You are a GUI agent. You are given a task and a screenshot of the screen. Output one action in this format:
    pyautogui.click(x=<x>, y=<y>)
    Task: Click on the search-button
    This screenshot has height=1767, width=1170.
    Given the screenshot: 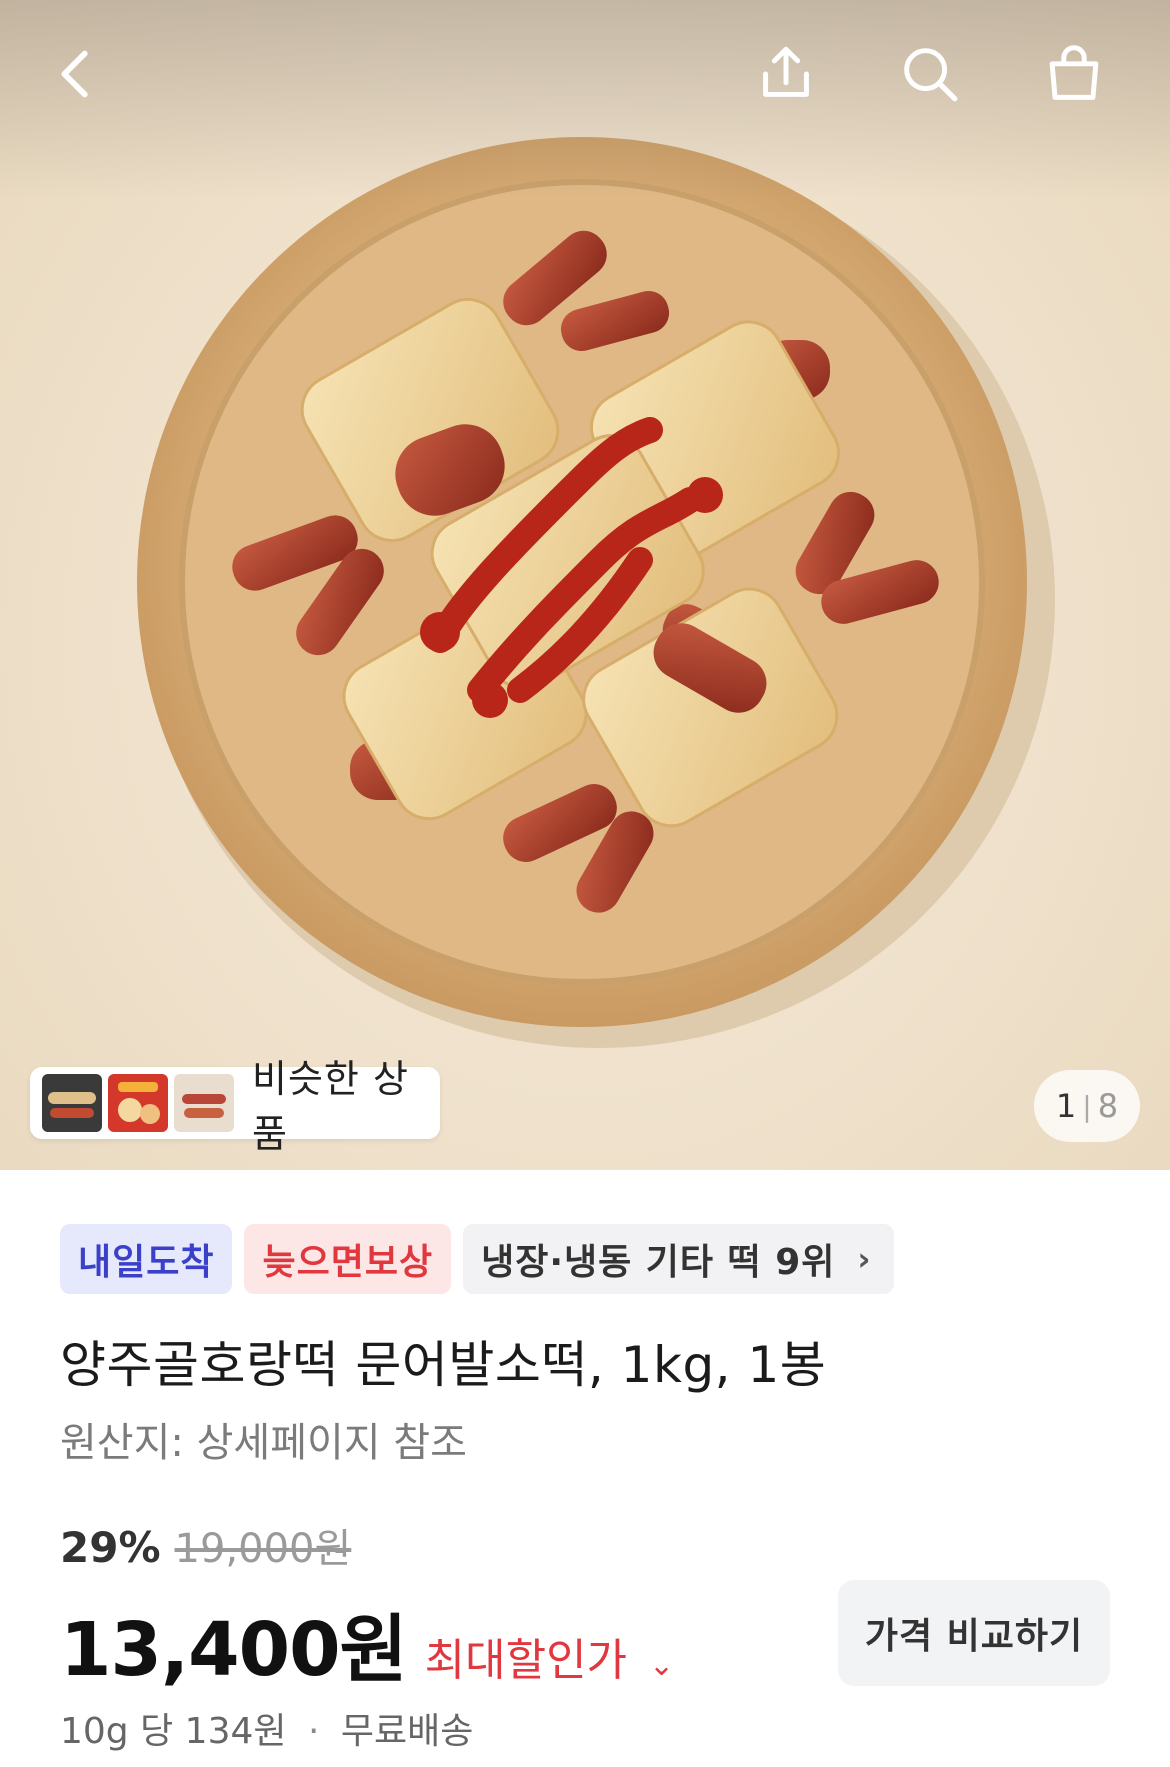 What is the action you would take?
    pyautogui.click(x=930, y=74)
    